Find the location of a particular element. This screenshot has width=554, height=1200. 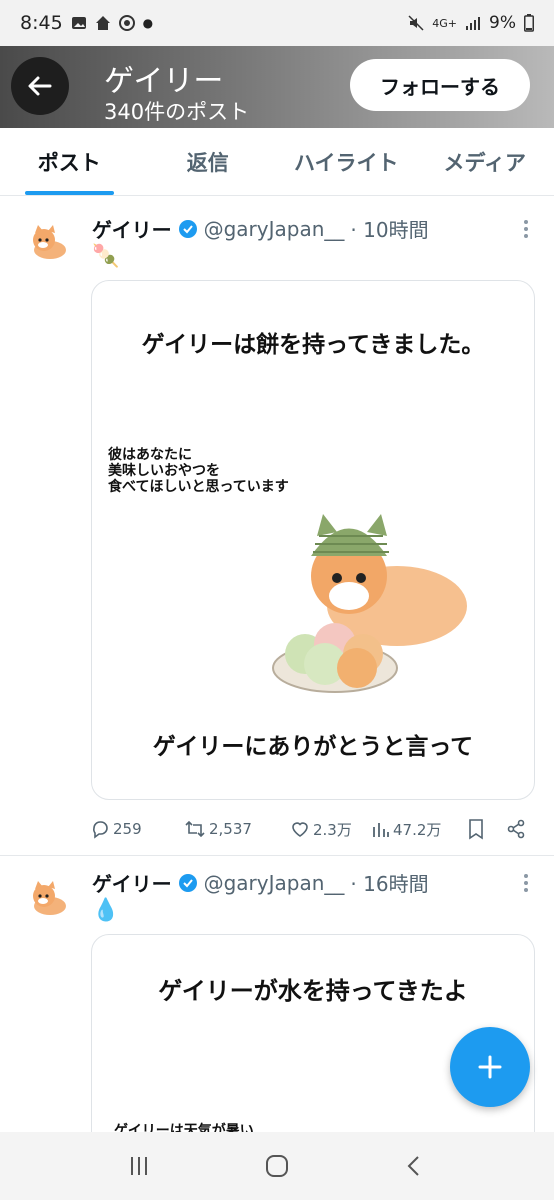

tweet-header: ゲイリー @garyJapan__ · 16時間 is located at coordinates (260, 882).